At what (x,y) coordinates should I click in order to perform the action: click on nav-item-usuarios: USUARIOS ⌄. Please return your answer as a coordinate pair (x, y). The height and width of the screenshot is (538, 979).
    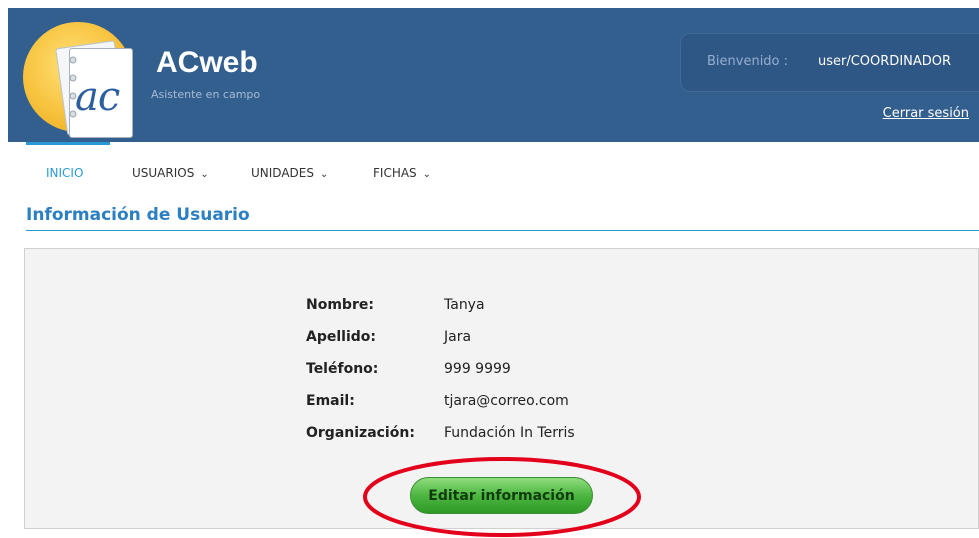
    Looking at the image, I should click on (170, 173).